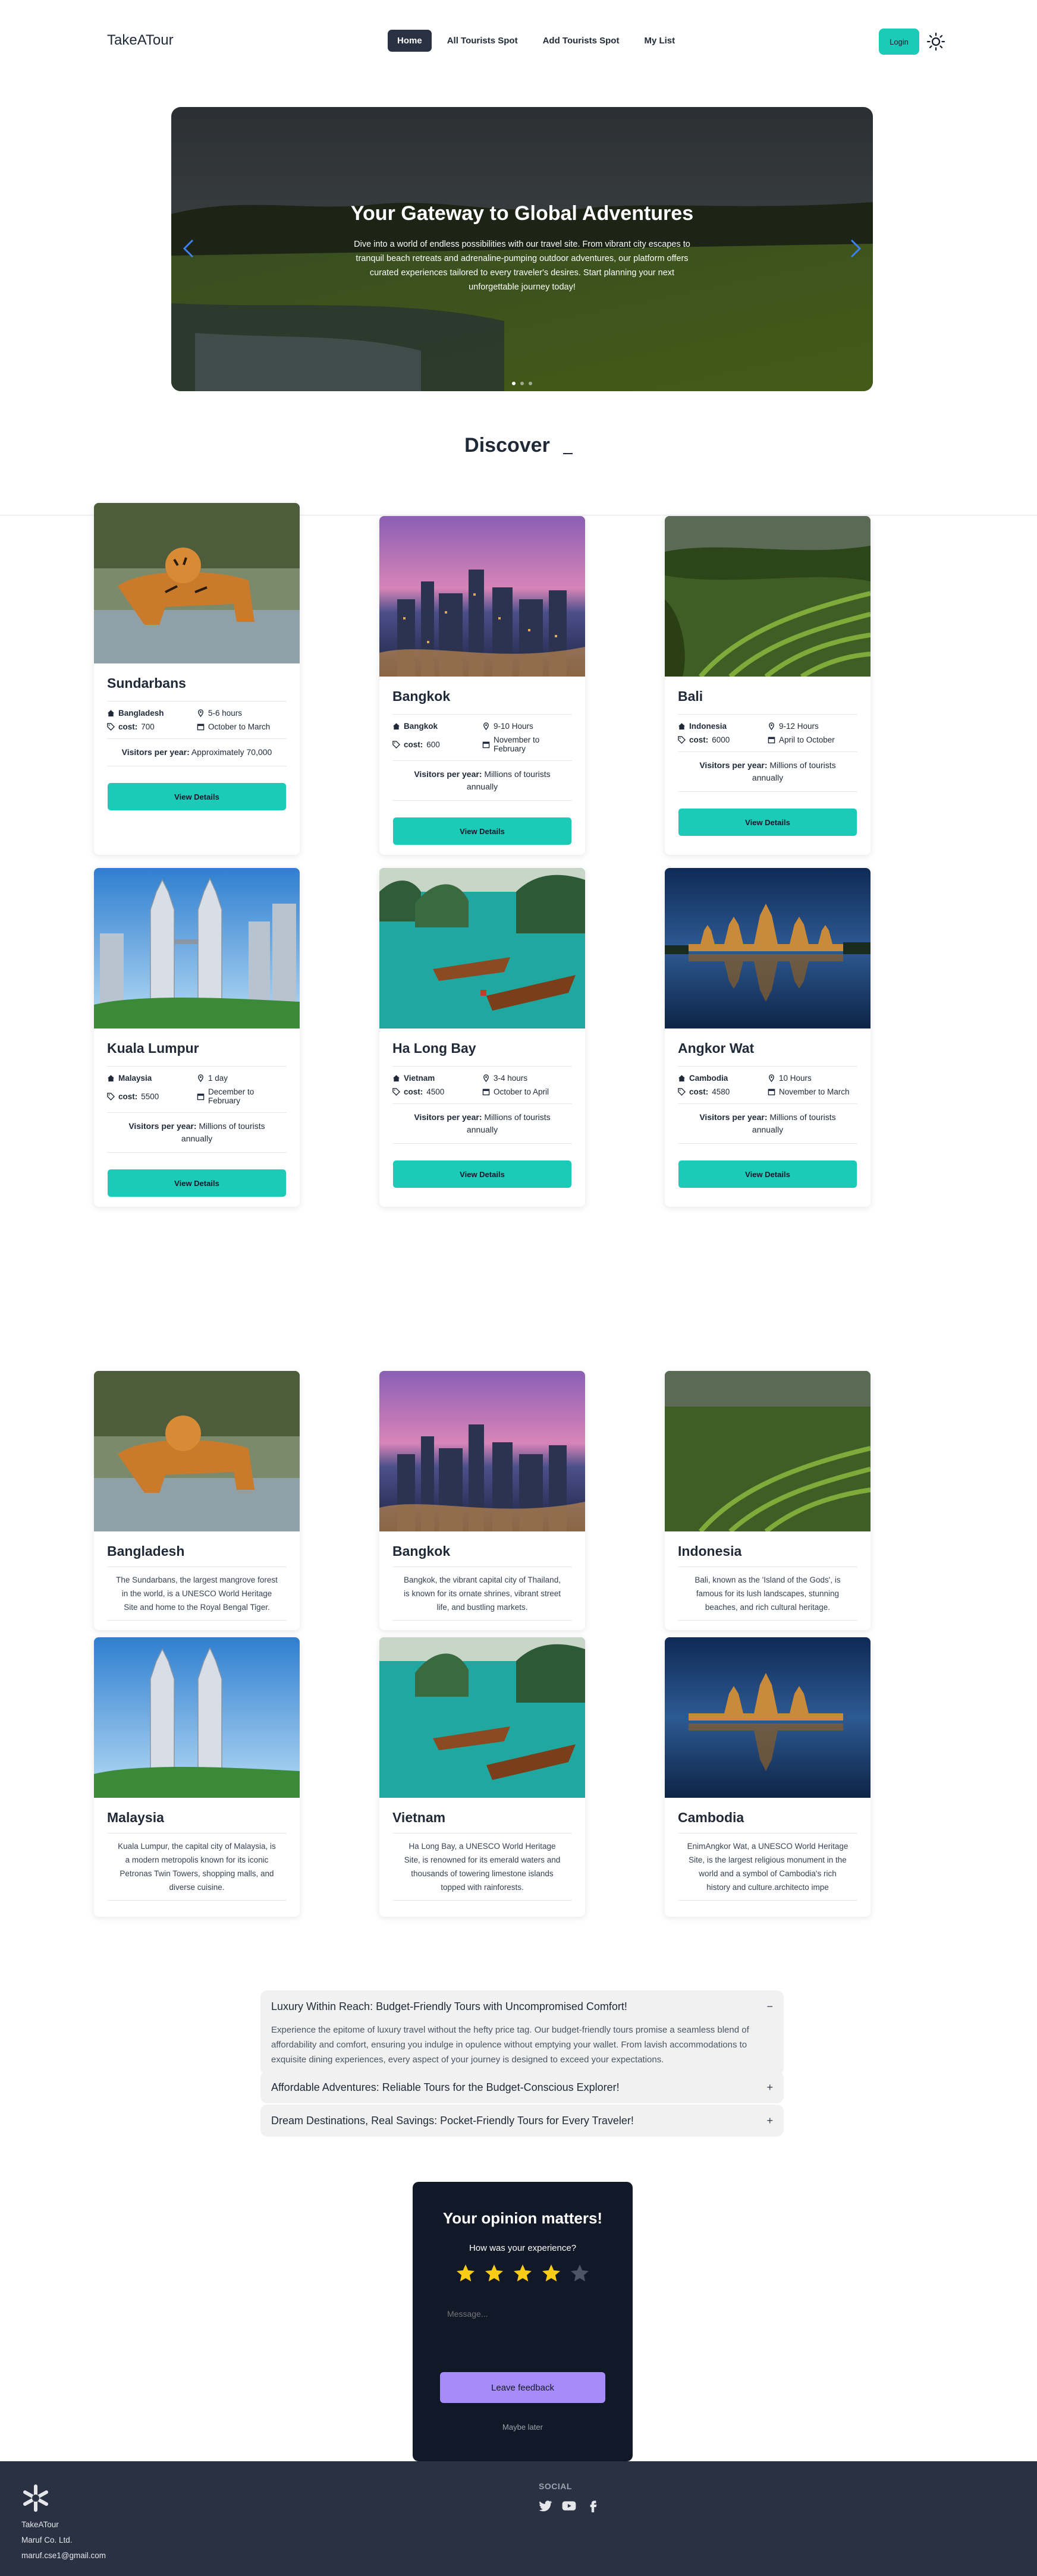 This screenshot has height=2576, width=1037. What do you see at coordinates (242, 1096) in the screenshot?
I see `spot-season: December to February` at bounding box center [242, 1096].